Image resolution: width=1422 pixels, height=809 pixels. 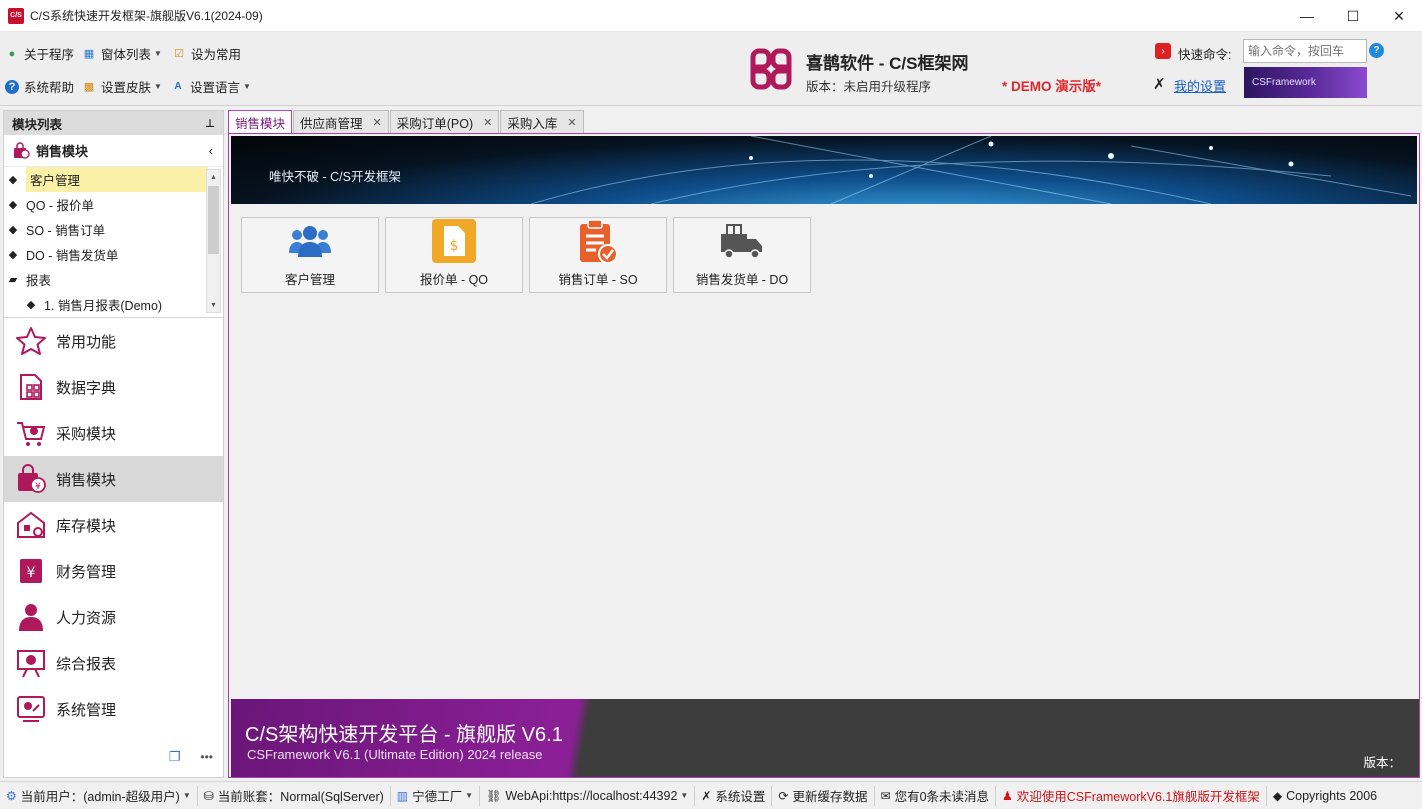 I want to click on tab-supplier: 供应商管理 ✕, so click(x=341, y=121).